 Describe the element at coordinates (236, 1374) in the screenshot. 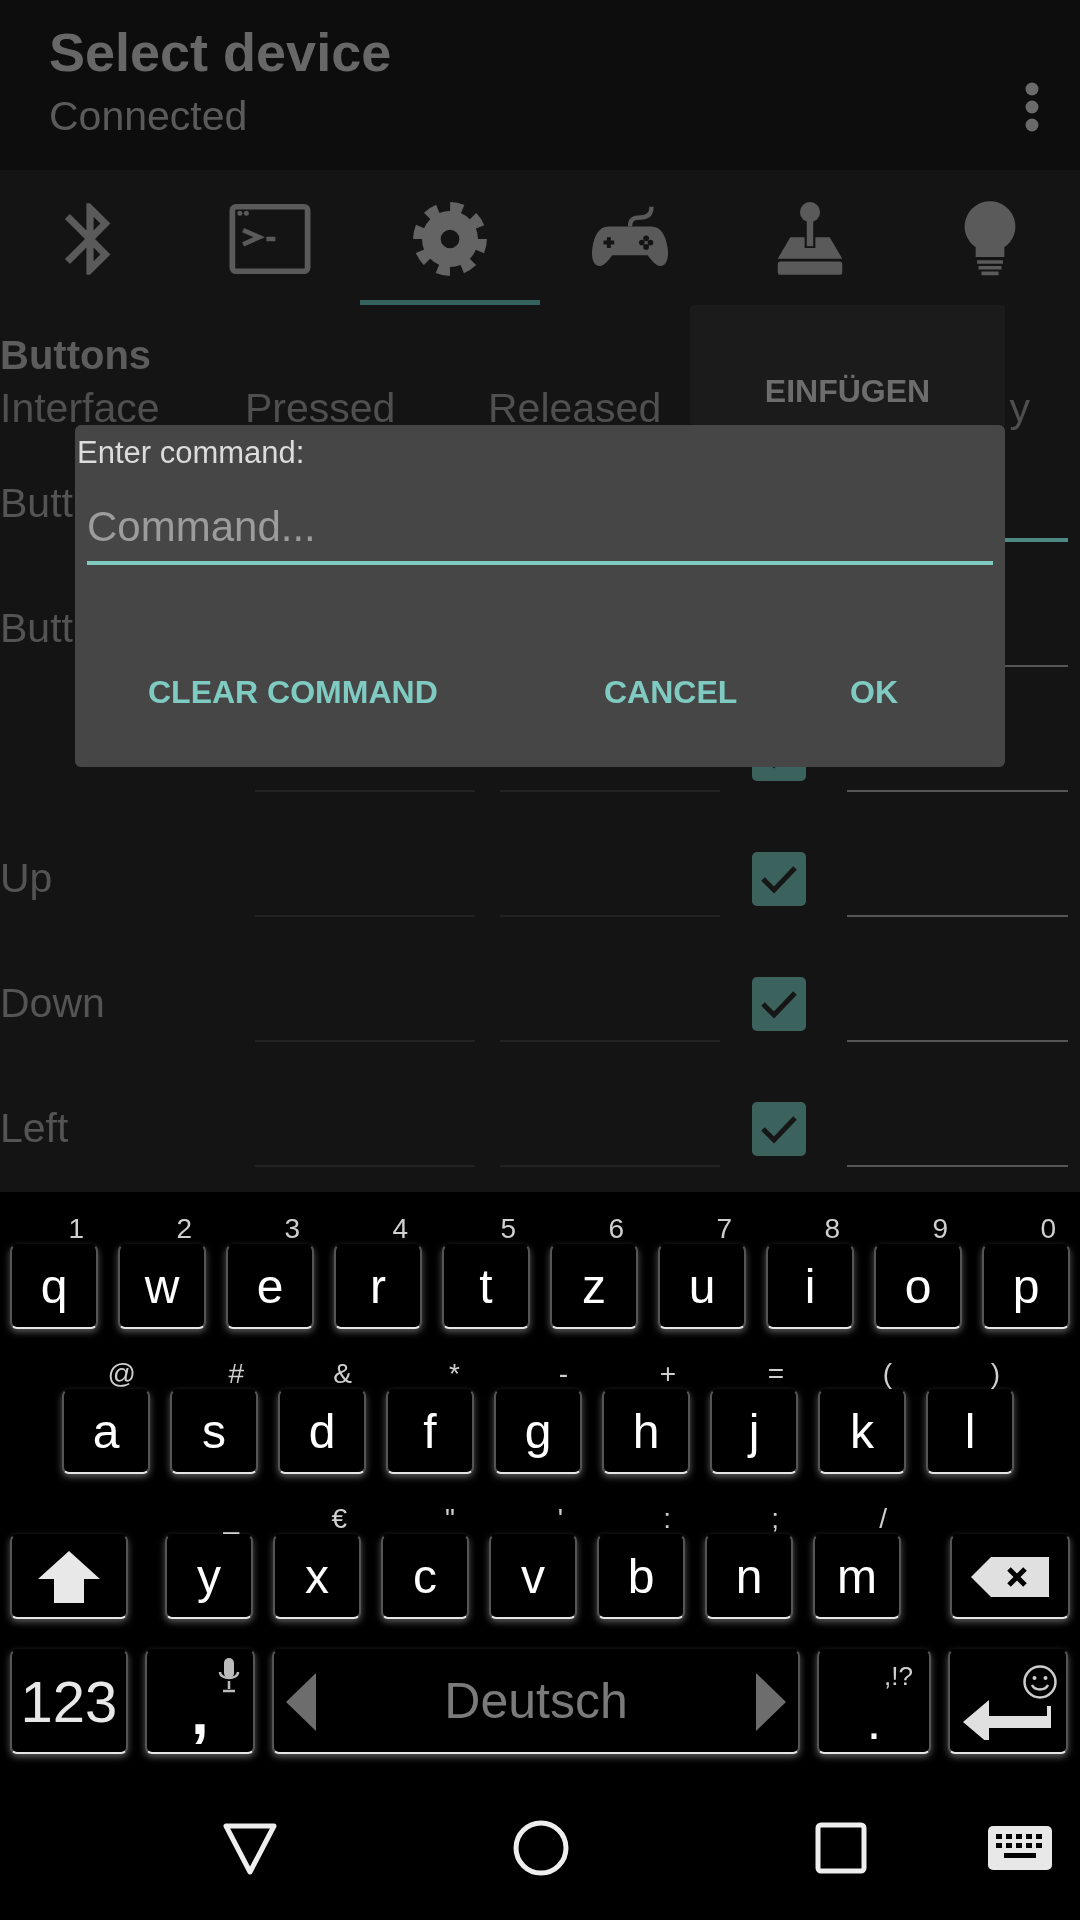

I see `key-hint: #` at that location.